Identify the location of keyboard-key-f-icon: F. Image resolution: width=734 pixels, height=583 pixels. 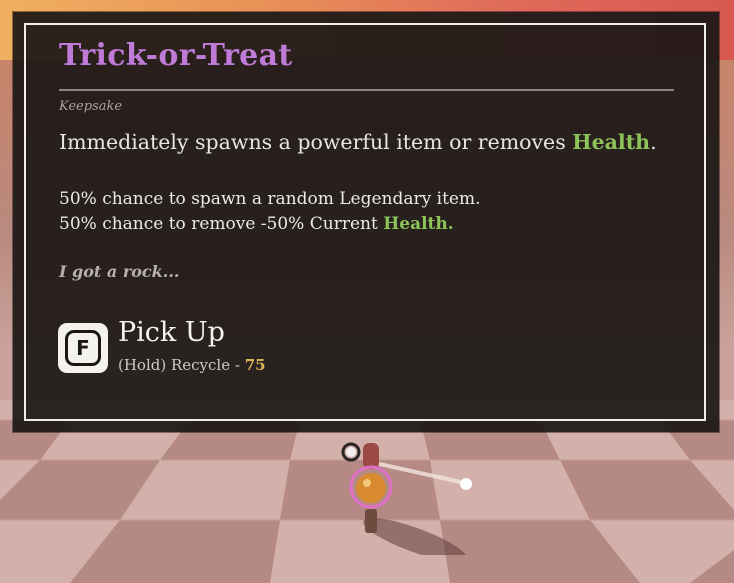
(83, 348).